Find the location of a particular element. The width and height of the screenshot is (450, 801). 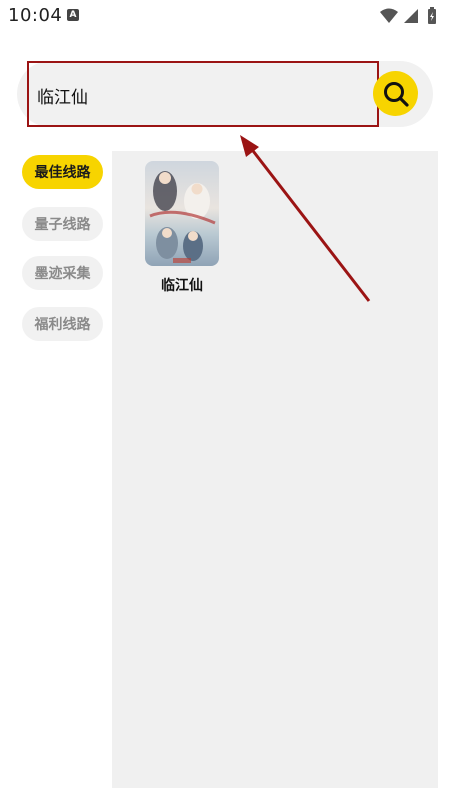

status-icons is located at coordinates (410, 16).